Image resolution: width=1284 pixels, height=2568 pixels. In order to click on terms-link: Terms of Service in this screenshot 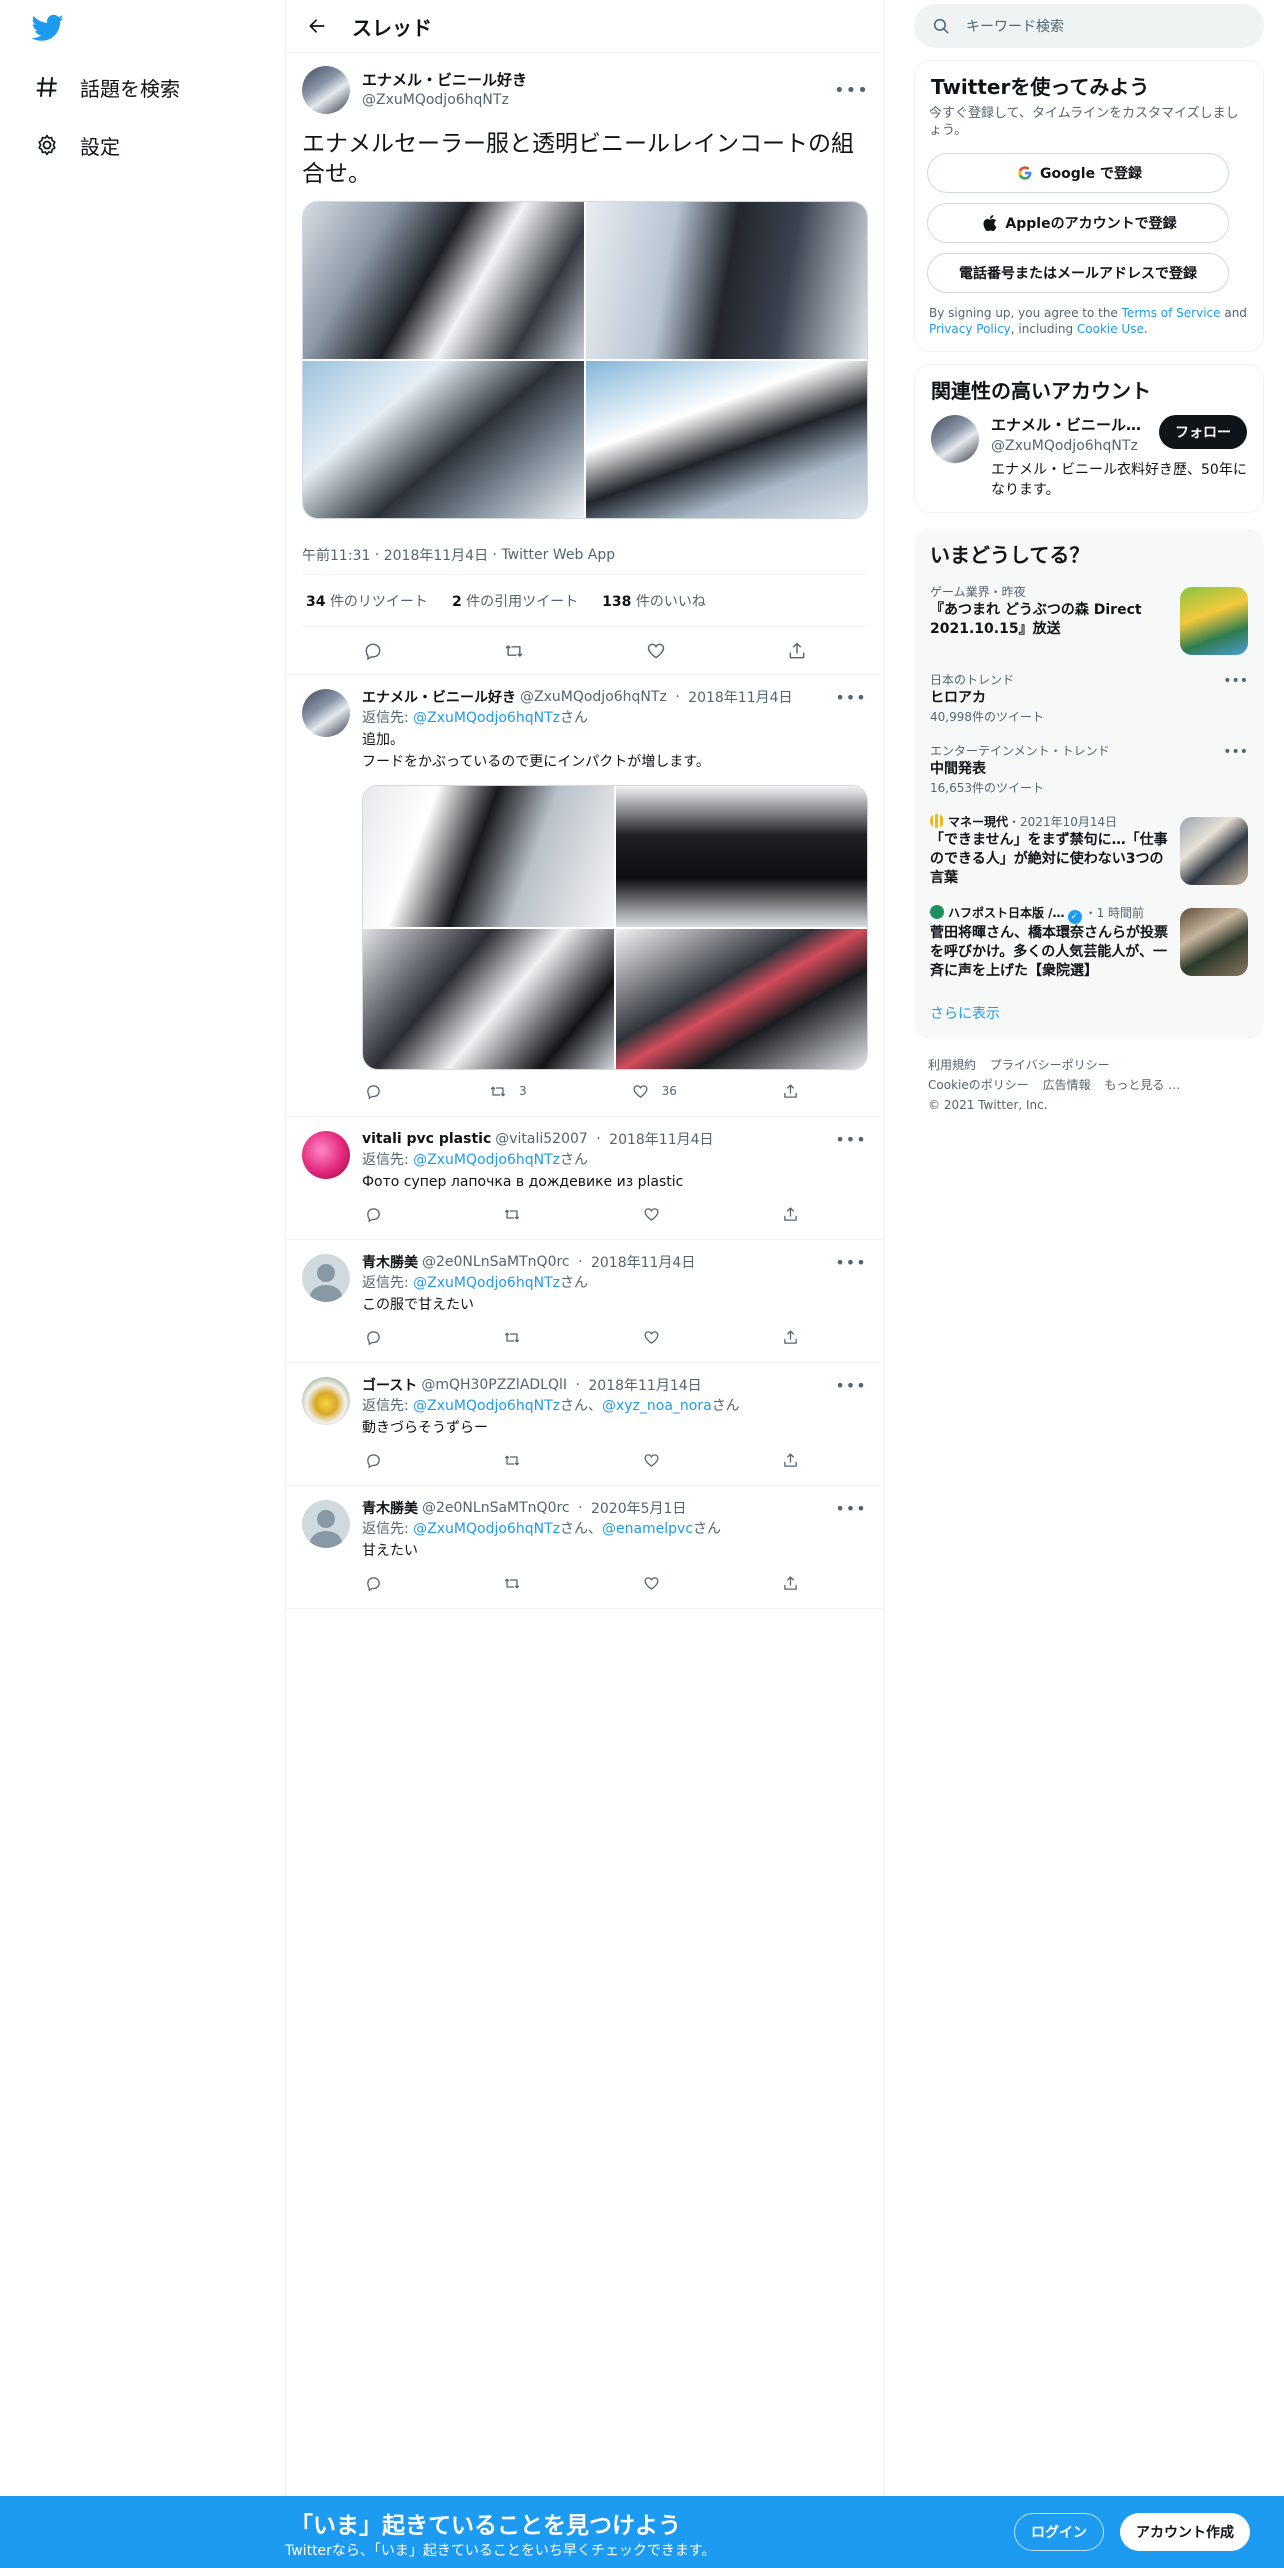, I will do `click(1171, 313)`.